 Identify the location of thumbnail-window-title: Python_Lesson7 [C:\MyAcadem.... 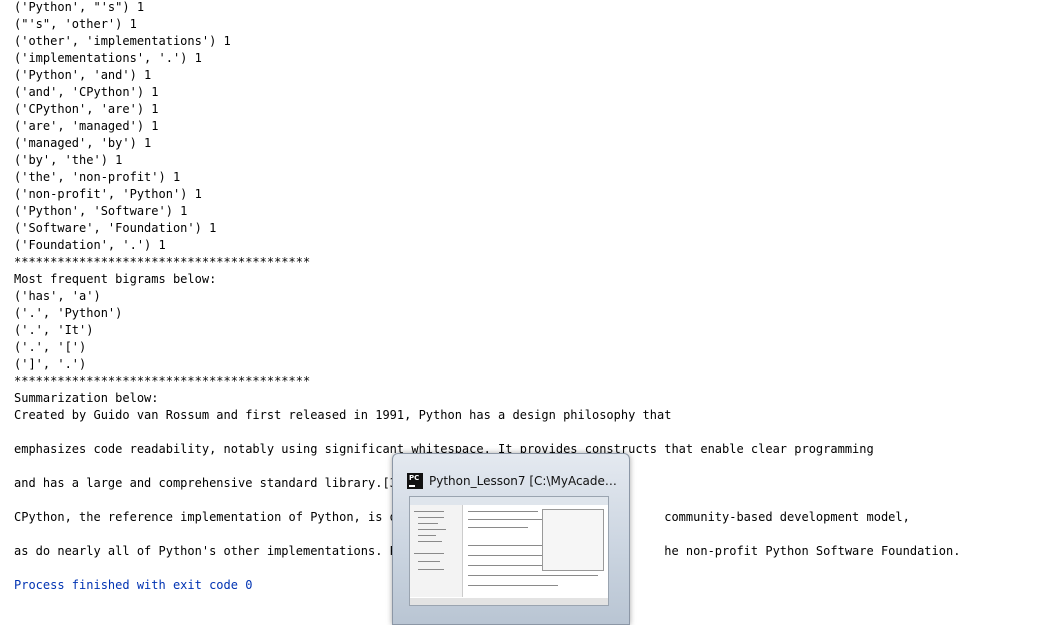
(523, 481).